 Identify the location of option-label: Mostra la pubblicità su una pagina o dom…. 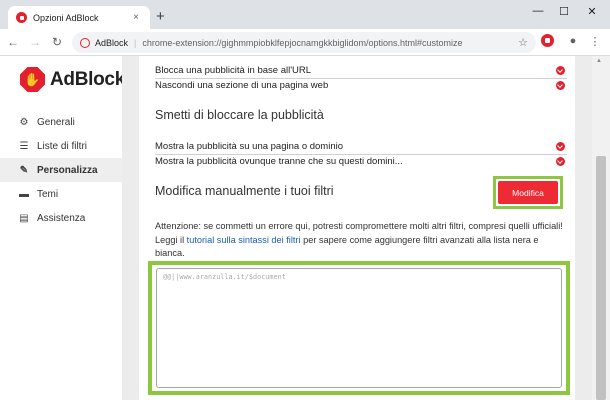
(249, 146).